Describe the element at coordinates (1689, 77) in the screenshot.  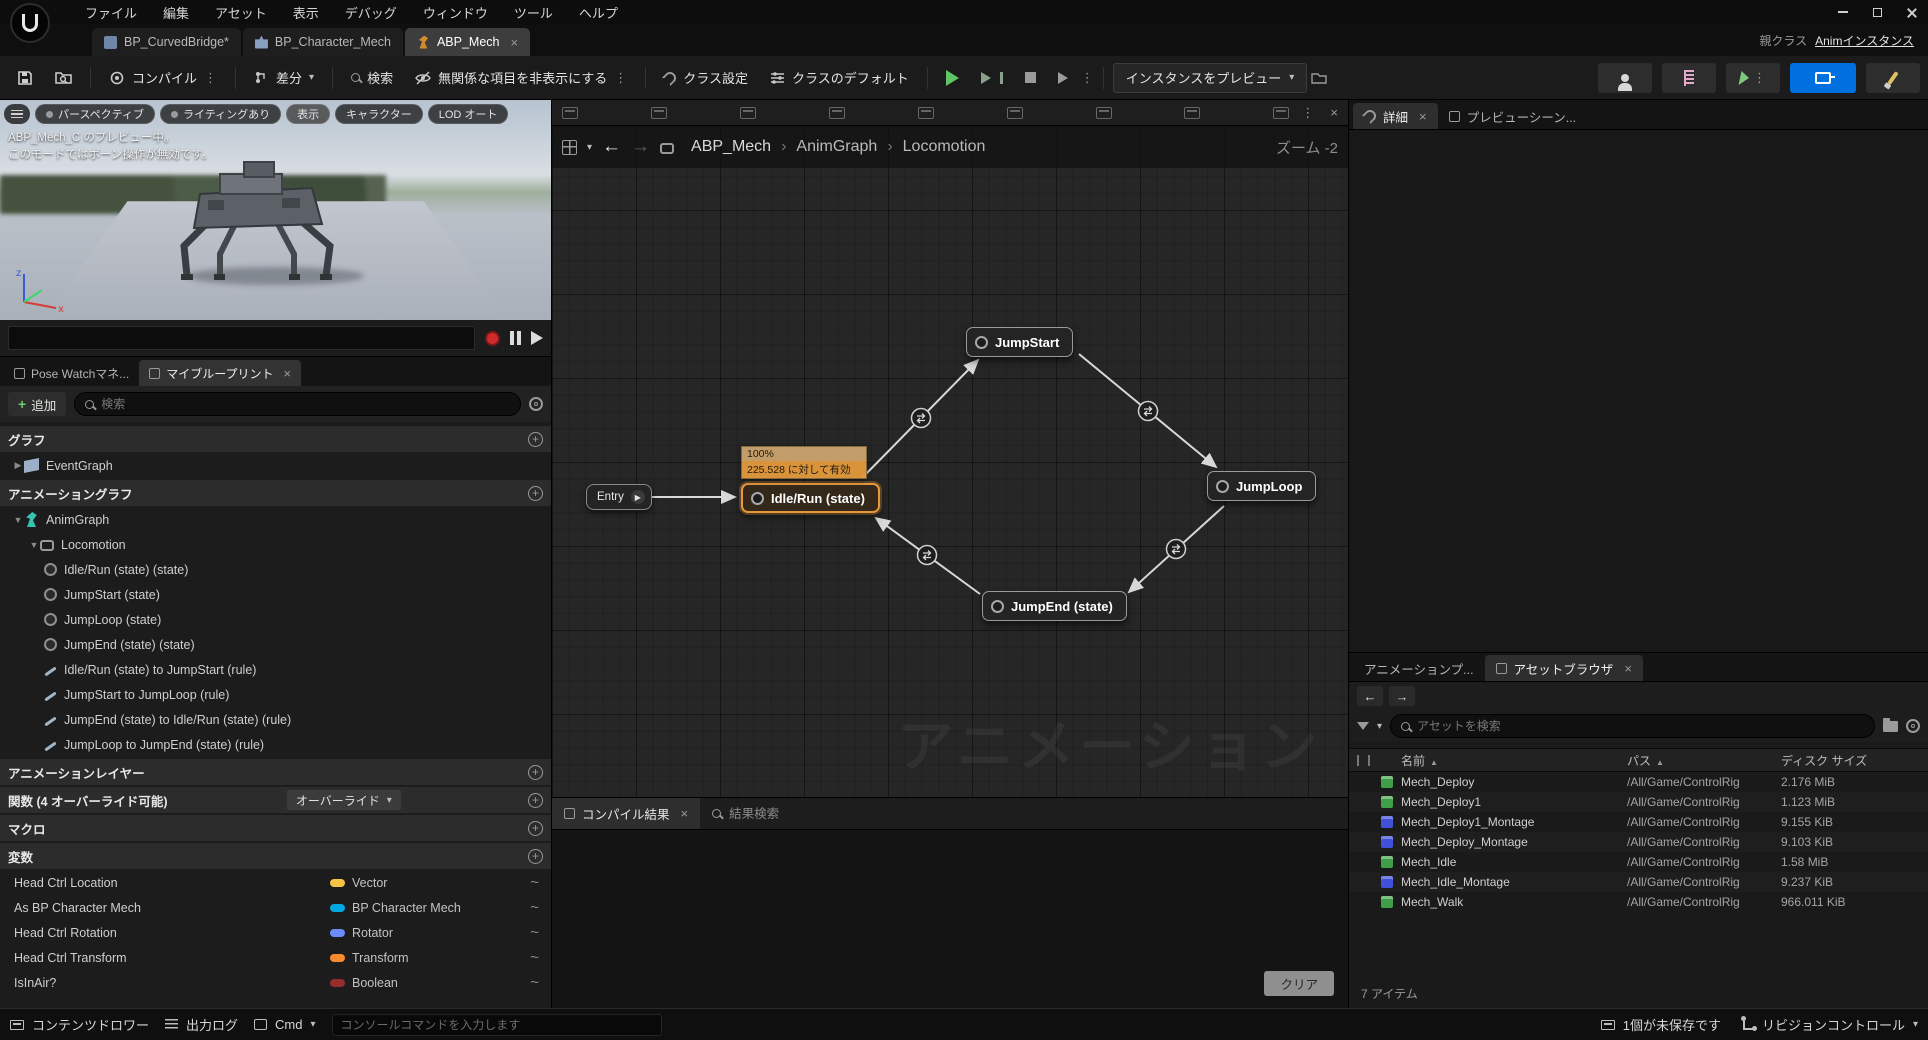
I see `persona-mode-skeleton-button` at that location.